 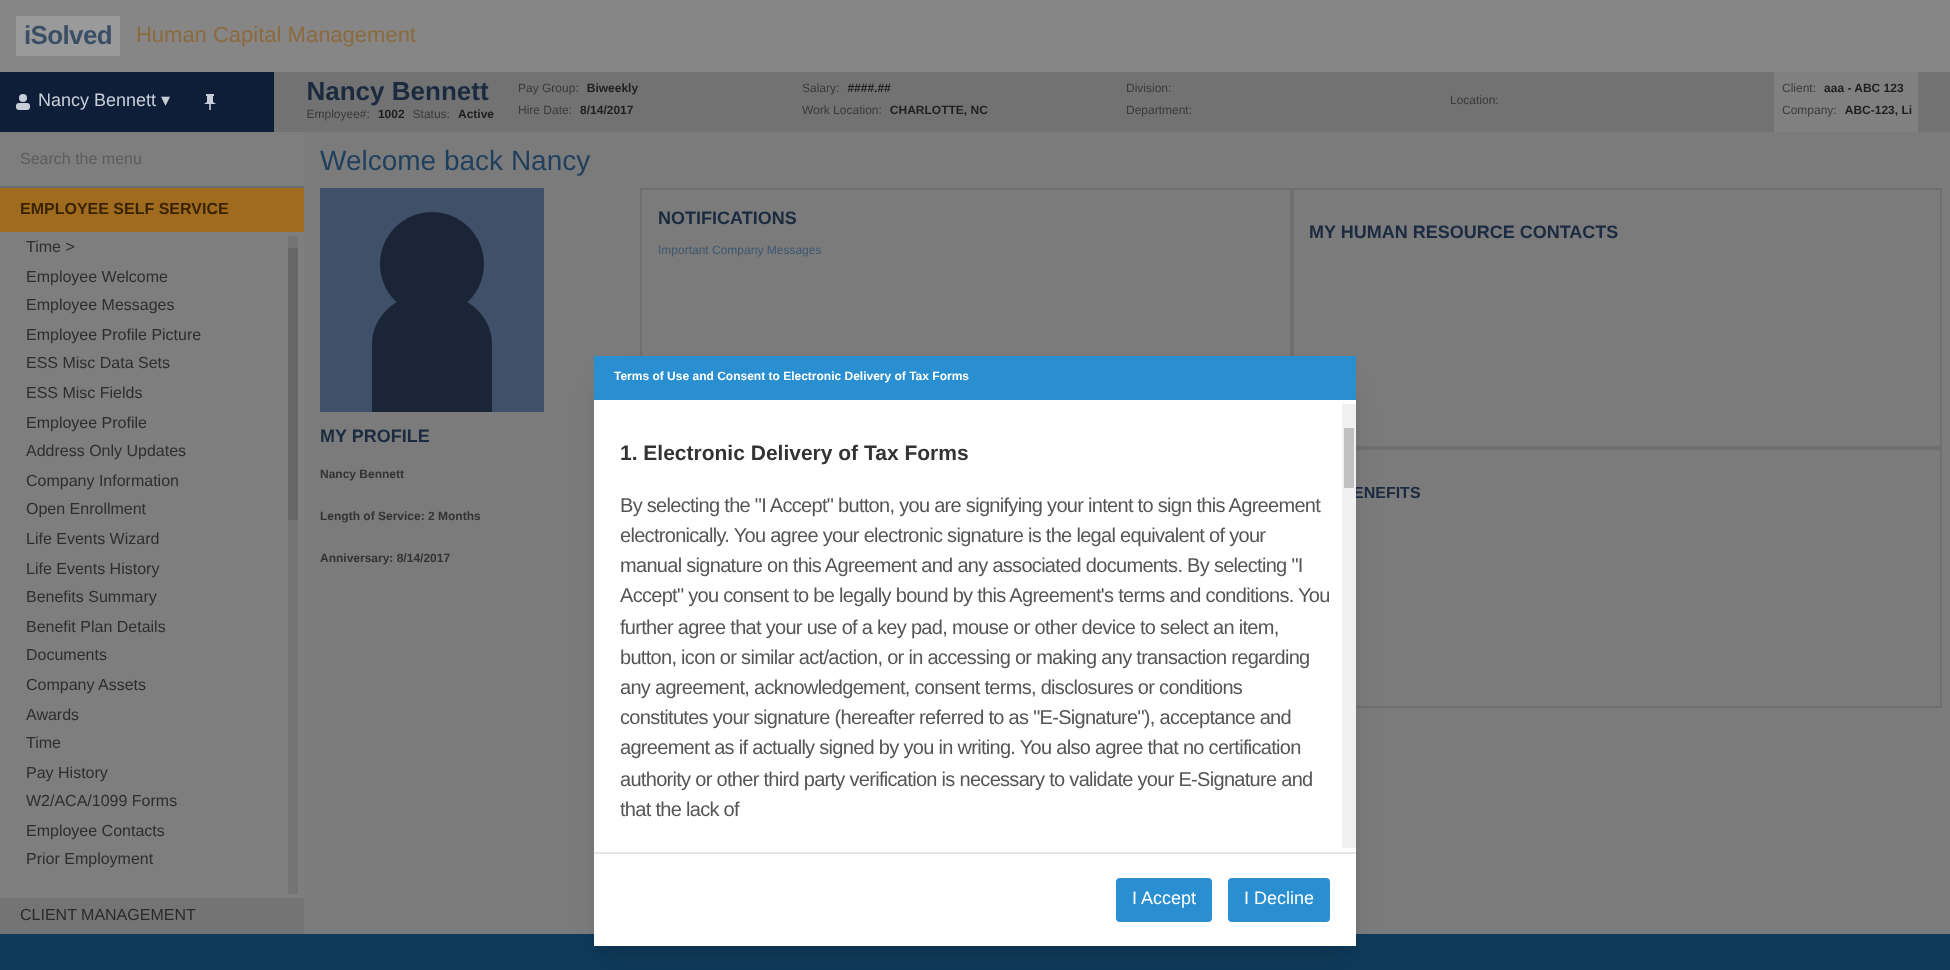 What do you see at coordinates (157, 686) in the screenshot?
I see `menu-item: Company Assets` at bounding box center [157, 686].